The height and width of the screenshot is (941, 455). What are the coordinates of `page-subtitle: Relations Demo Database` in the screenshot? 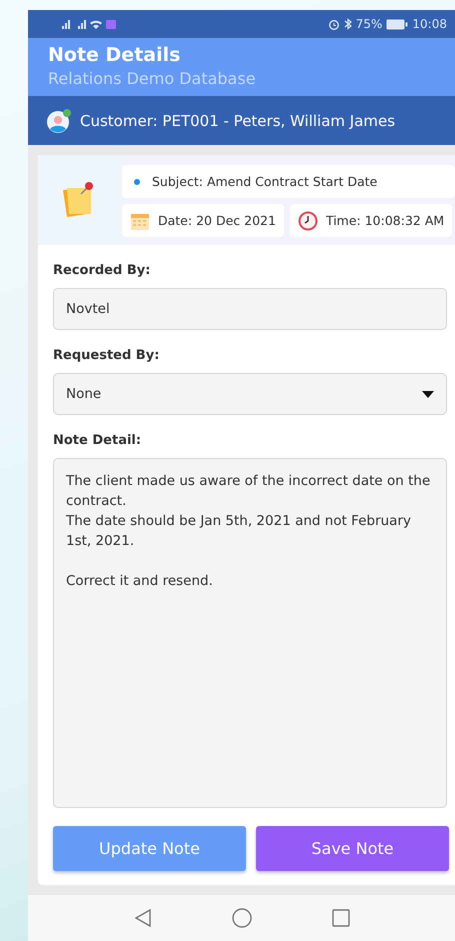 It's located at (152, 78).